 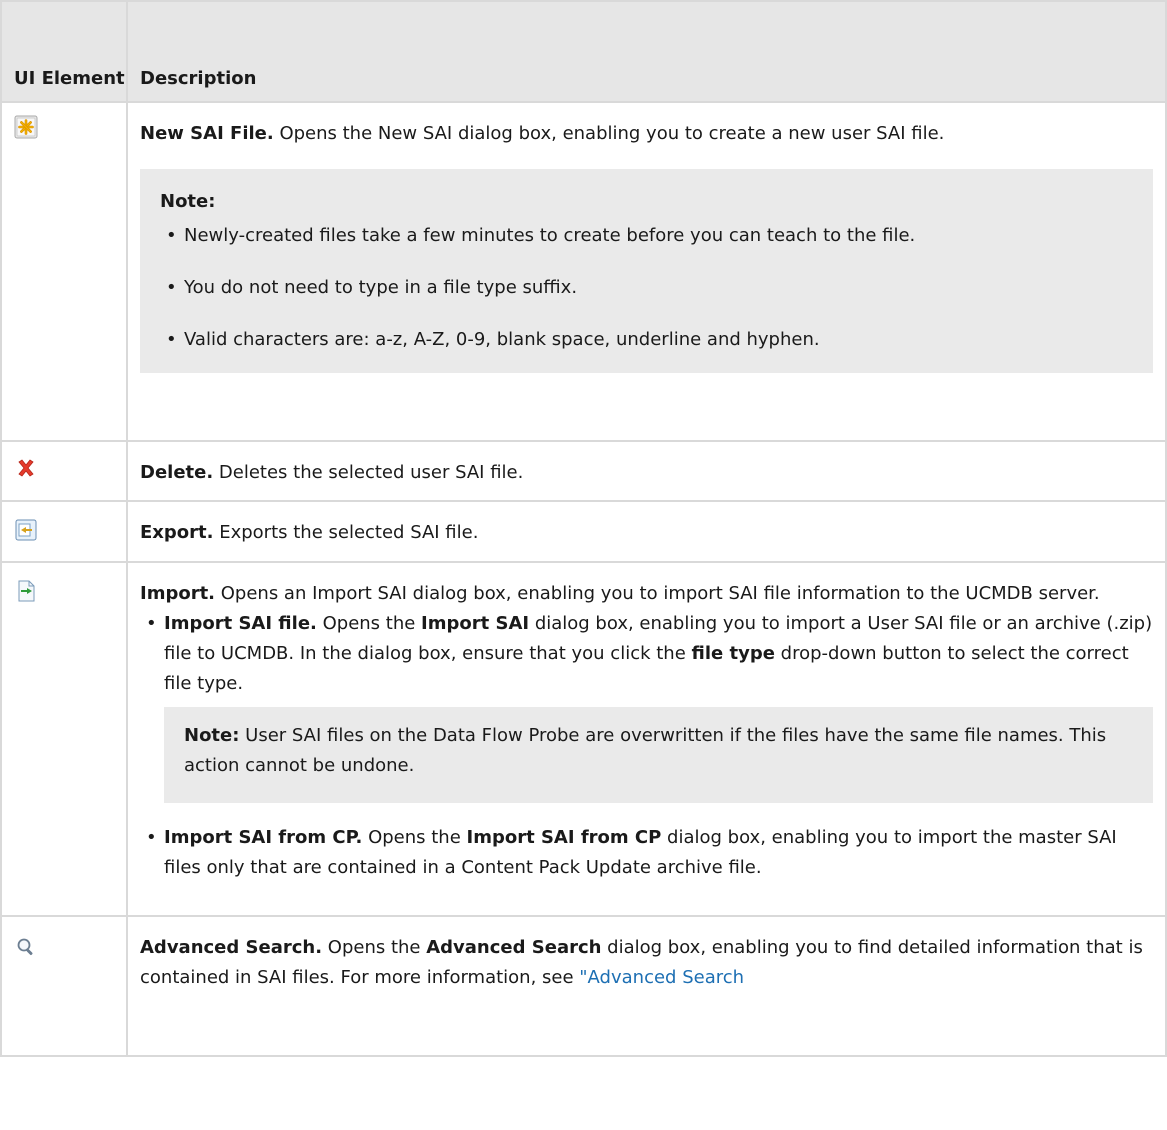 I want to click on header-ui-element: UI Element, so click(x=64, y=51).